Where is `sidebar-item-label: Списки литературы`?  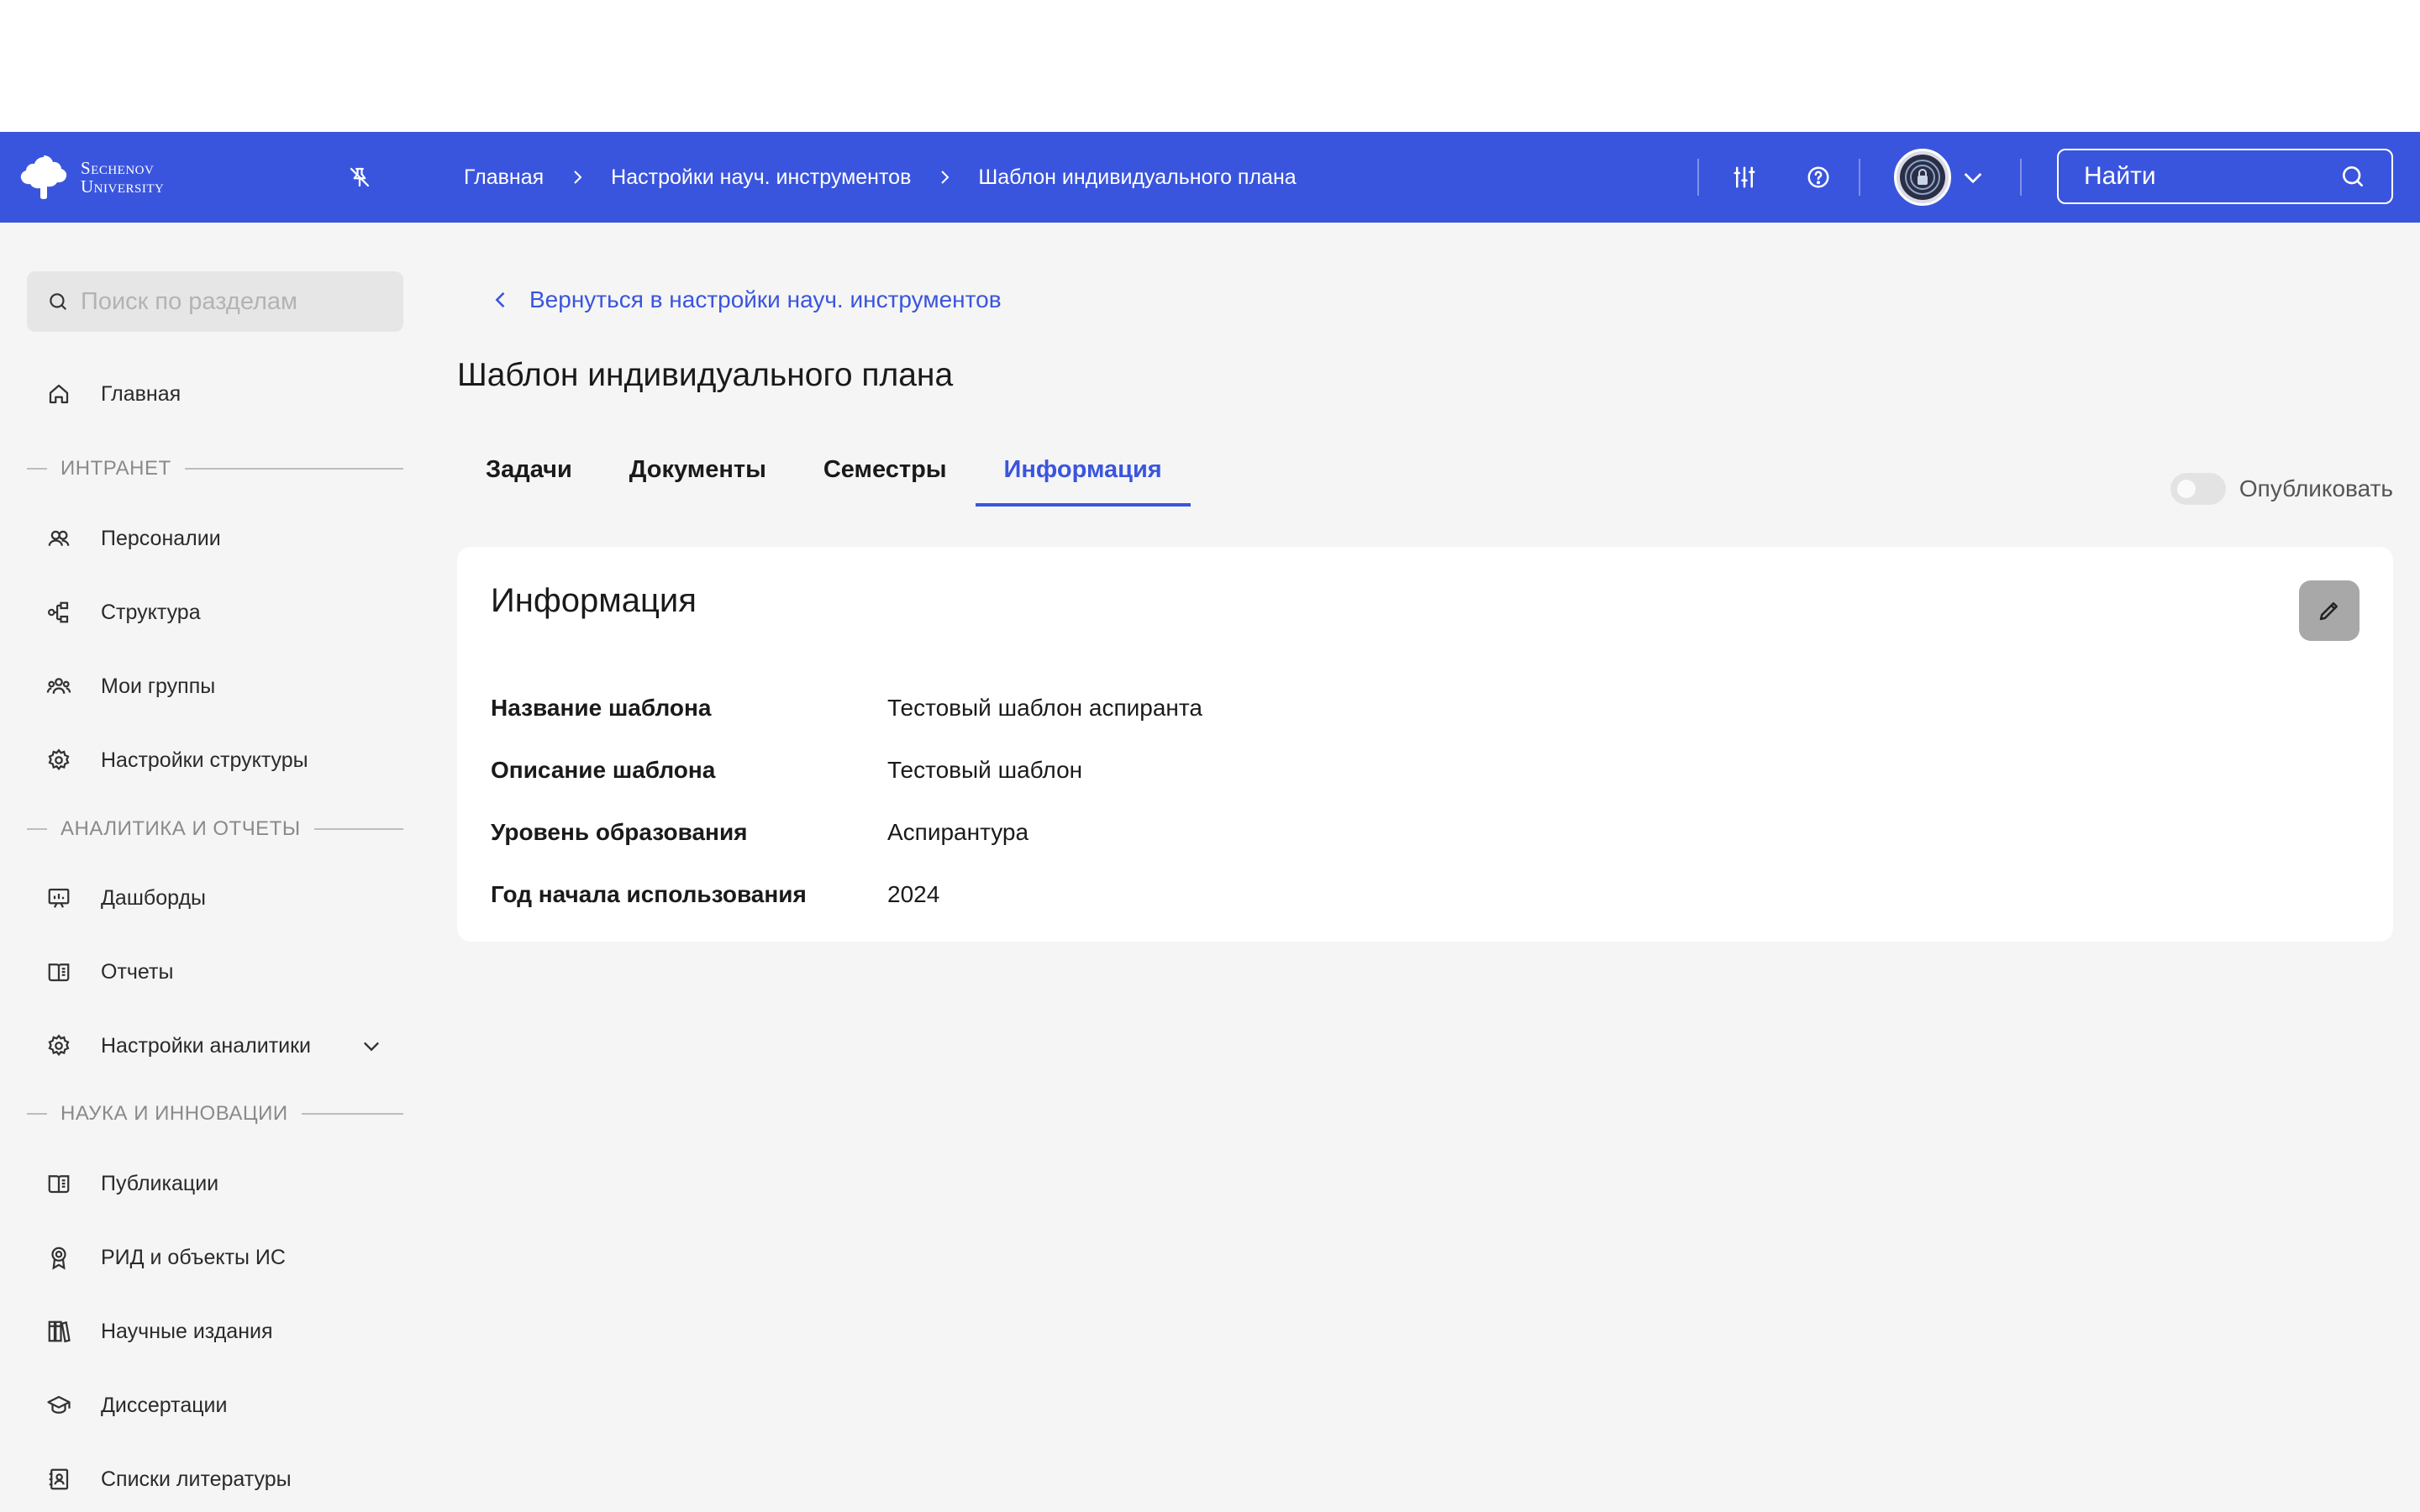
sidebar-item-label: Списки литературы is located at coordinates (196, 1479).